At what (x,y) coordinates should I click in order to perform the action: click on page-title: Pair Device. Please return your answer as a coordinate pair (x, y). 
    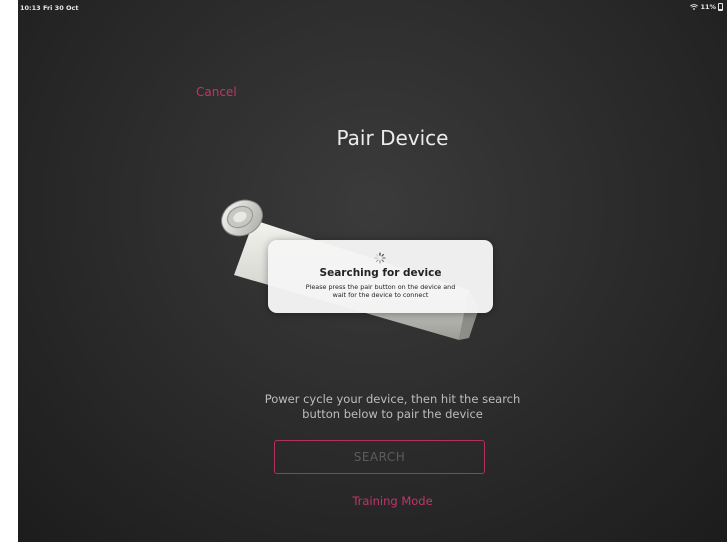
    Looking at the image, I should click on (392, 138).